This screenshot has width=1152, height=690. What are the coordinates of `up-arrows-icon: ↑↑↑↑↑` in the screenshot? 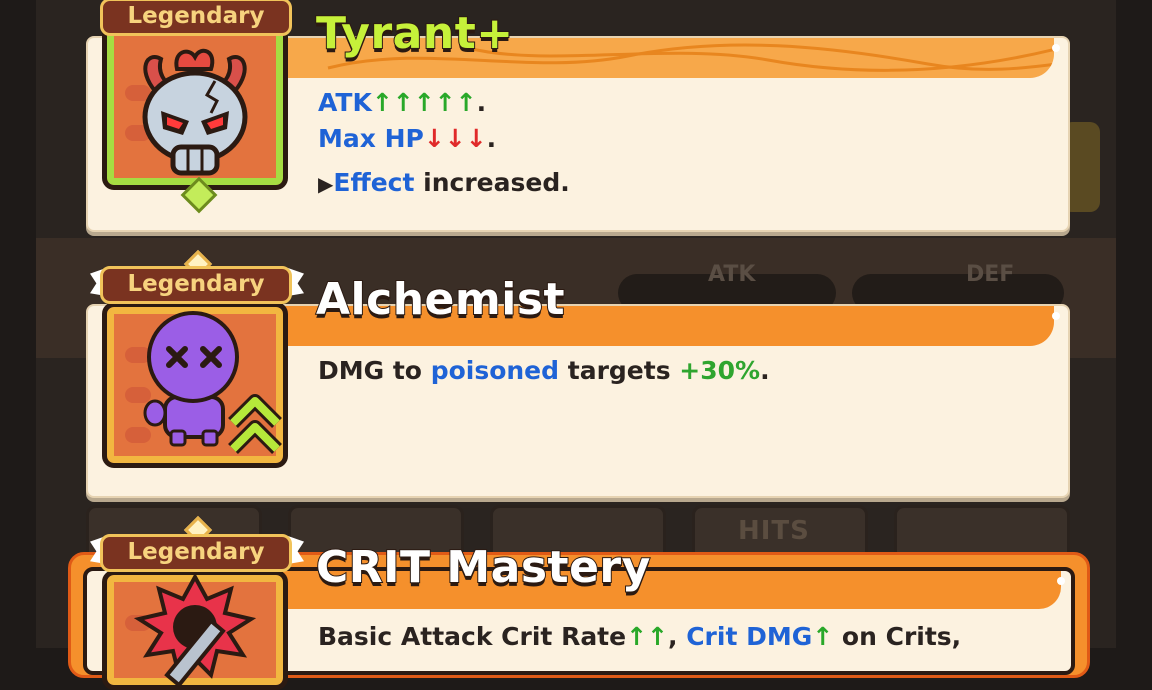 It's located at (424, 102).